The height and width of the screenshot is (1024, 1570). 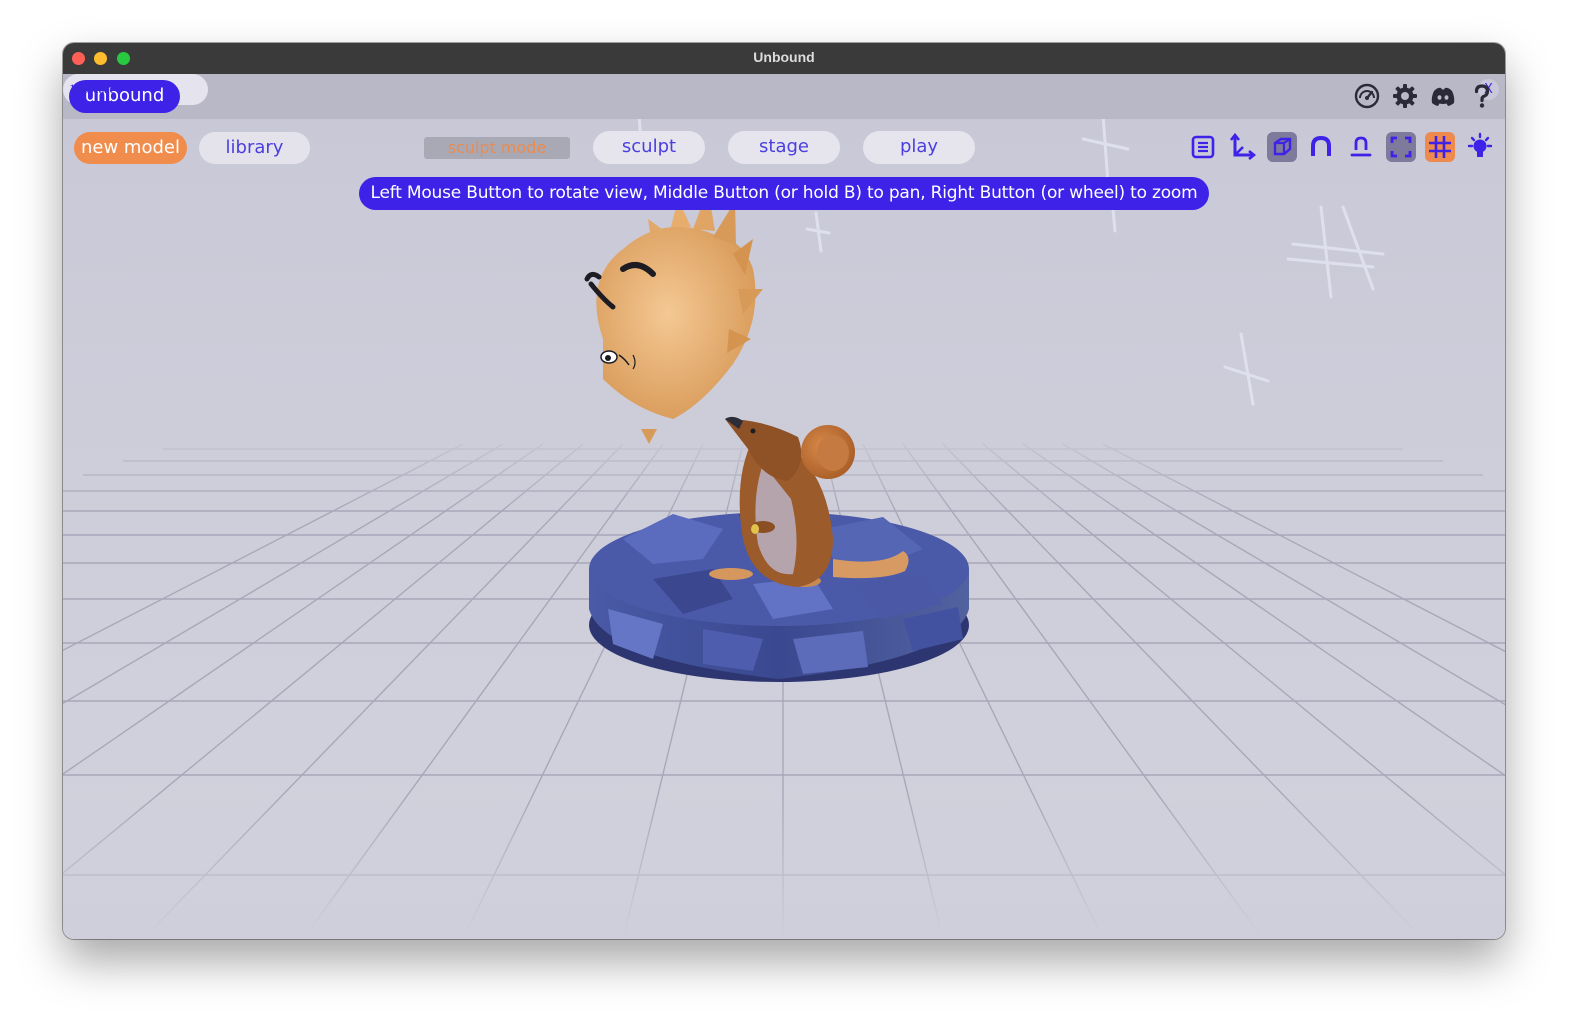 What do you see at coordinates (1242, 147) in the screenshot?
I see `axis-gizmo-icon` at bounding box center [1242, 147].